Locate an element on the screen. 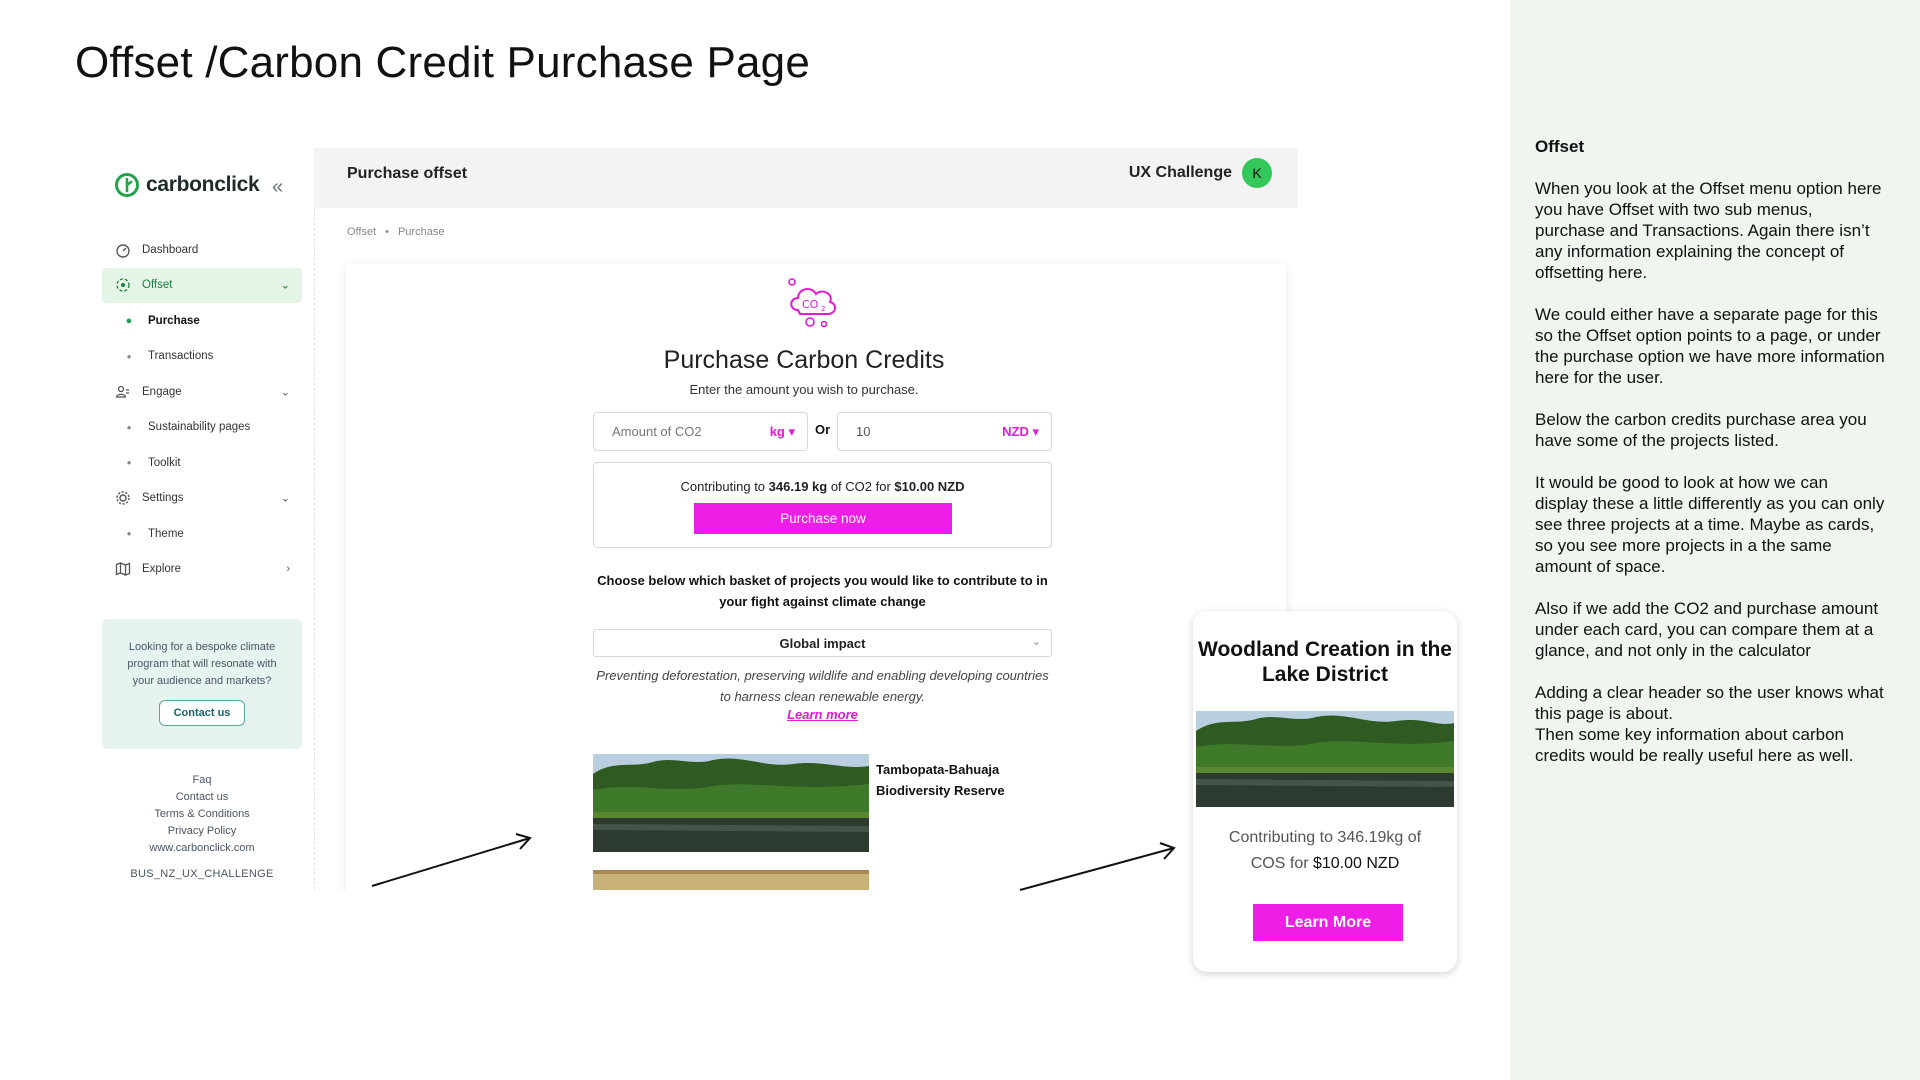  breadcrumb-item-offset: Offset is located at coordinates (361, 232).